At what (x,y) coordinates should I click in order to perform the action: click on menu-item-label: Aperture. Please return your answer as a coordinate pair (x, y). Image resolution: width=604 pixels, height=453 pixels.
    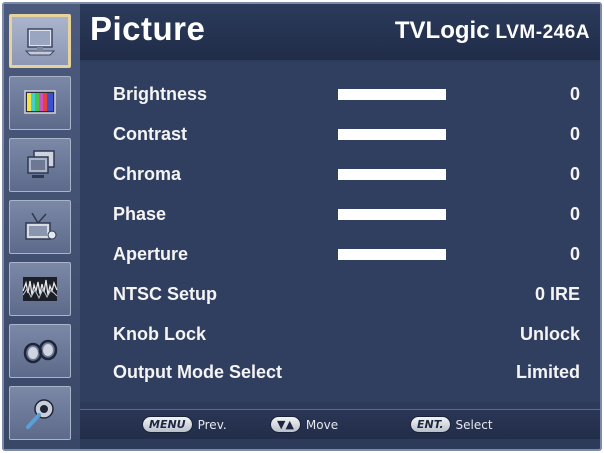
    Looking at the image, I should click on (151, 254).